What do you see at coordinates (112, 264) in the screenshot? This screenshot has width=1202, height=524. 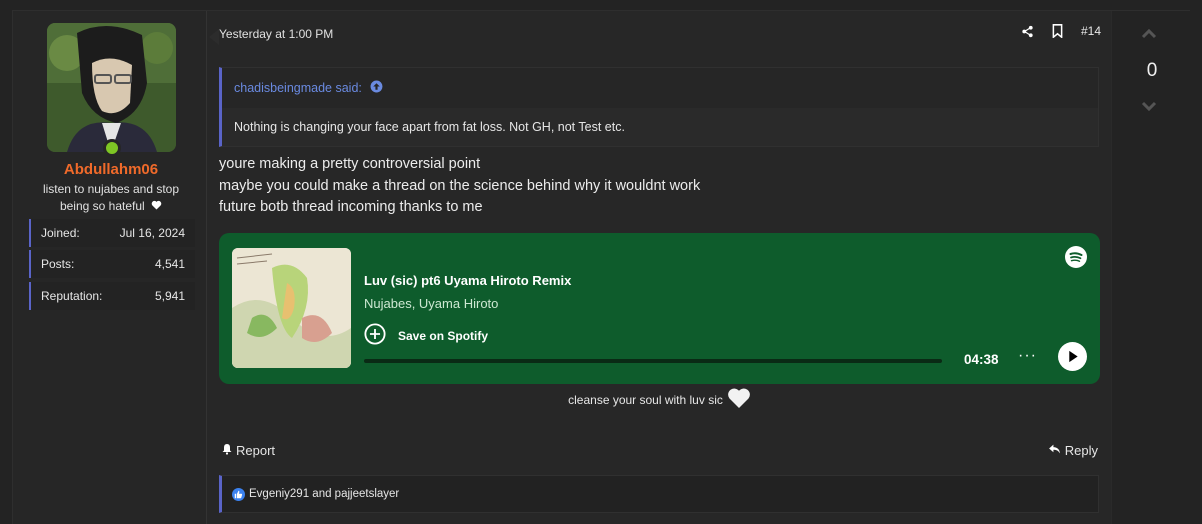 I see `stat-posts: Posts: 4,541` at bounding box center [112, 264].